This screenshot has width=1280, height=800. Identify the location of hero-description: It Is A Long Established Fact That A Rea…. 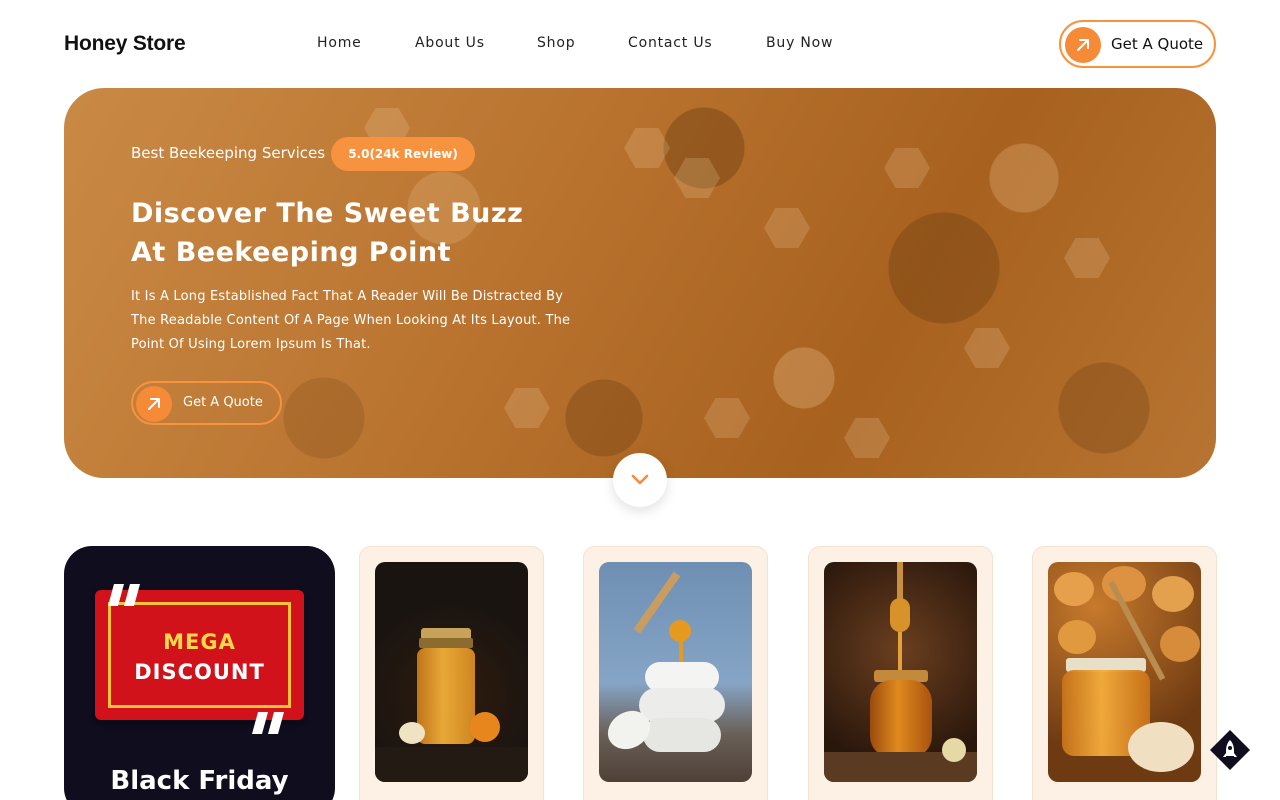
(351, 320).